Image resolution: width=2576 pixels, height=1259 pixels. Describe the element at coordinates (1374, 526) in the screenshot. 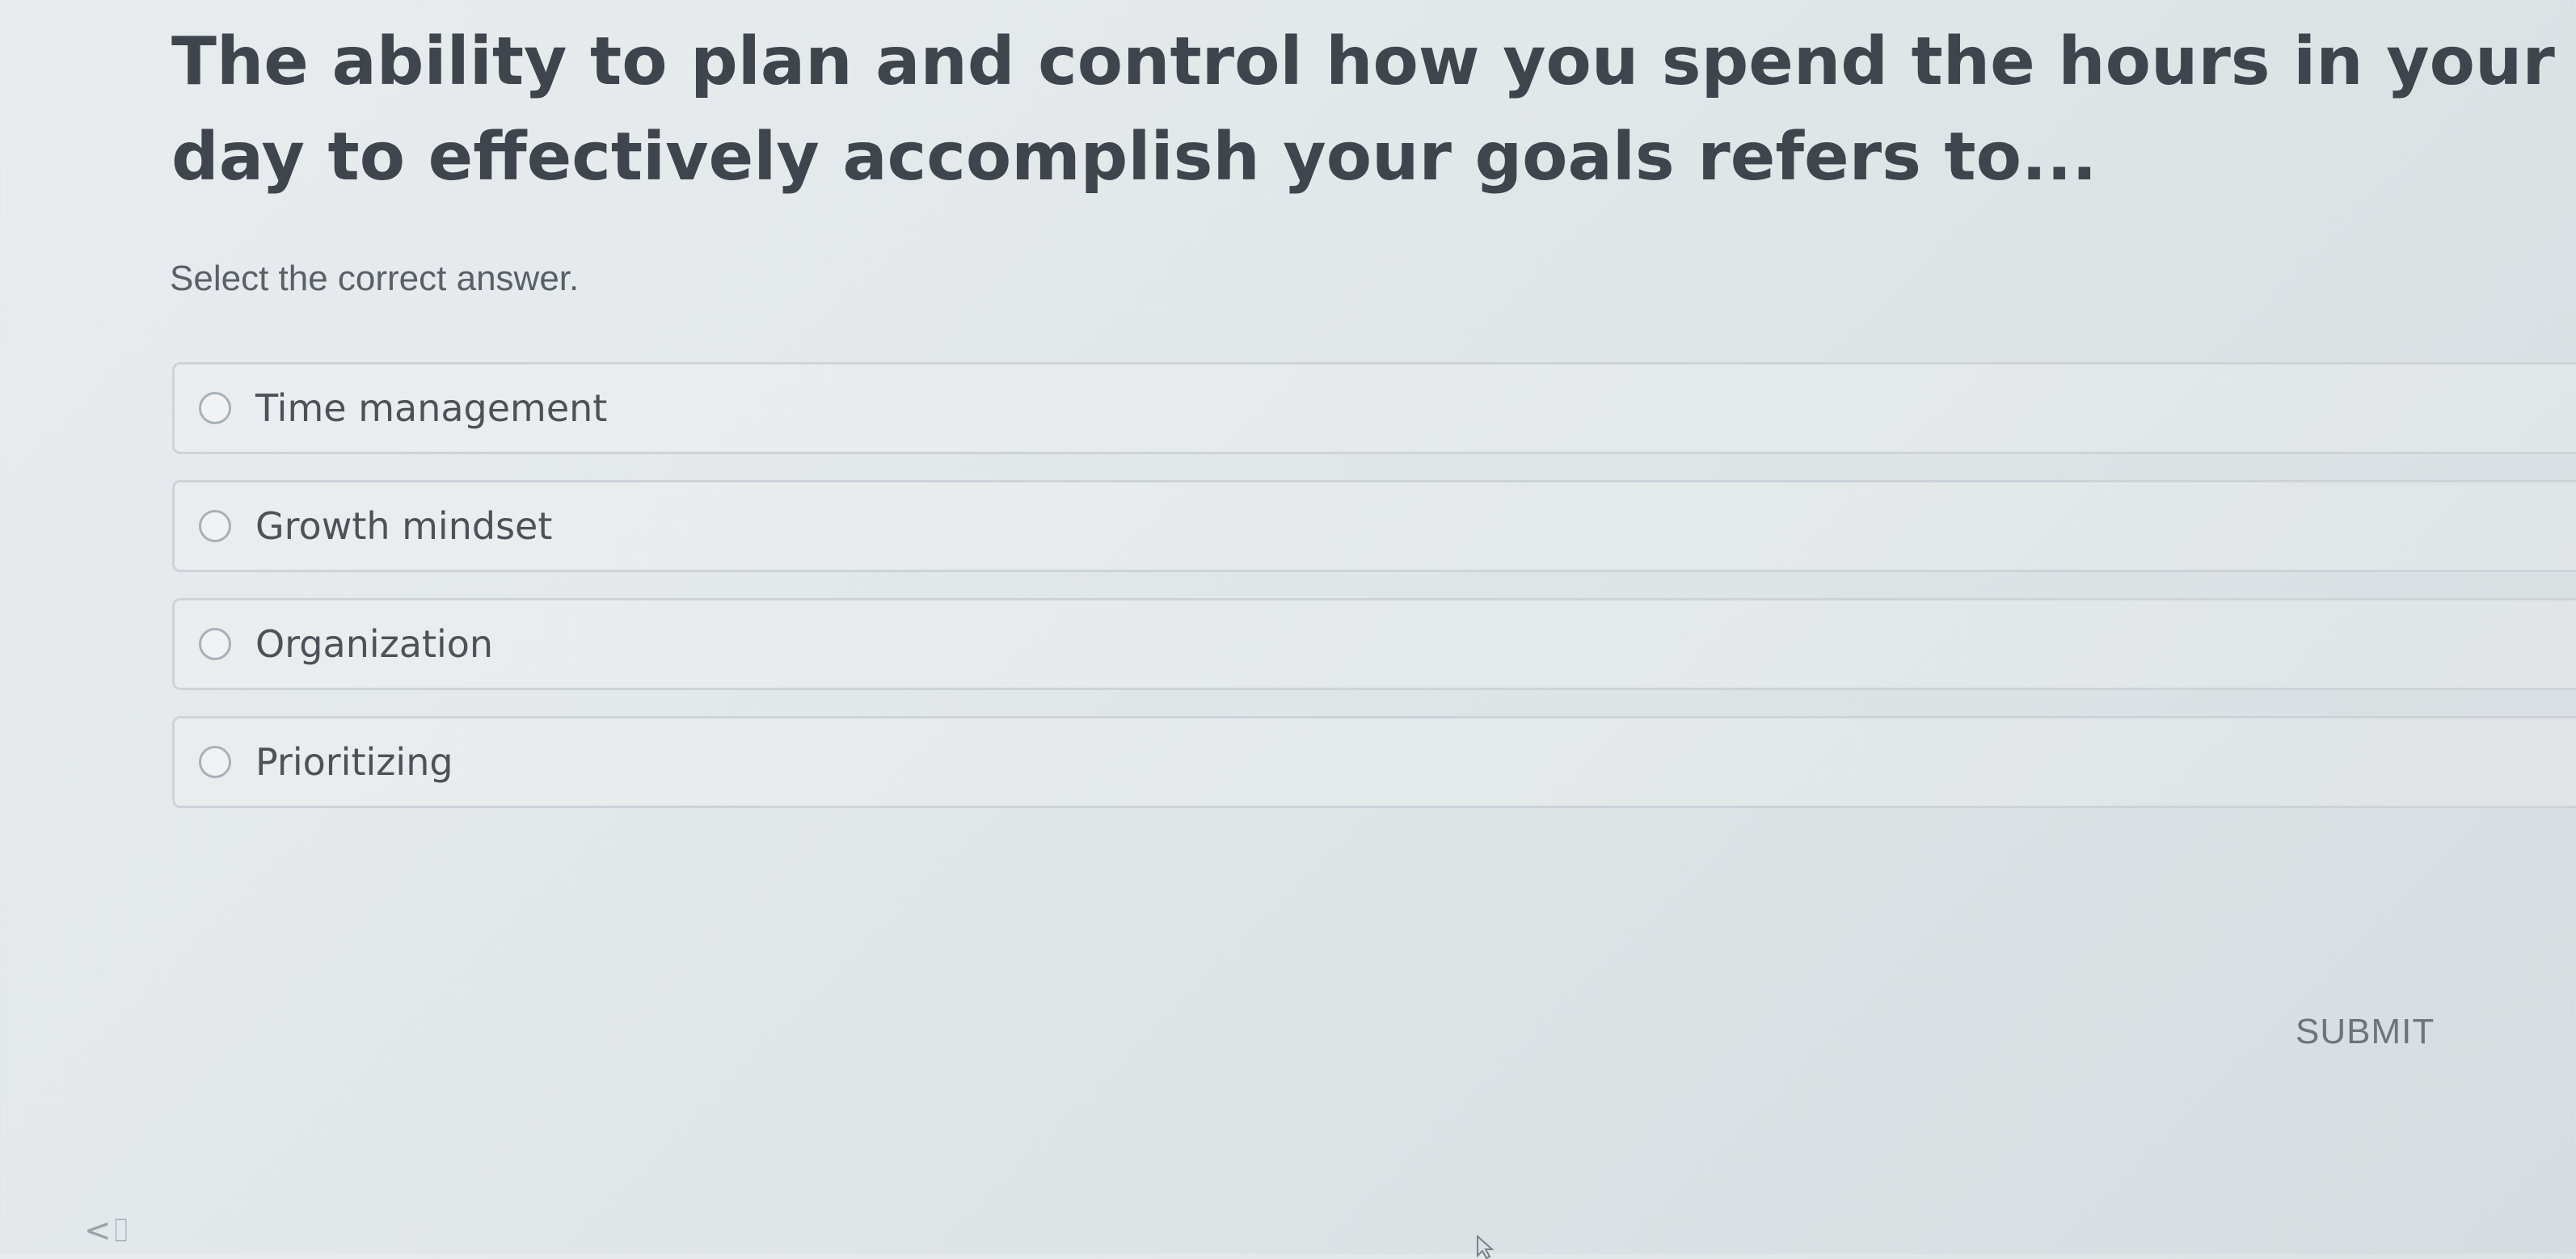

I see `option-growth-mindset: Growth mindset` at that location.